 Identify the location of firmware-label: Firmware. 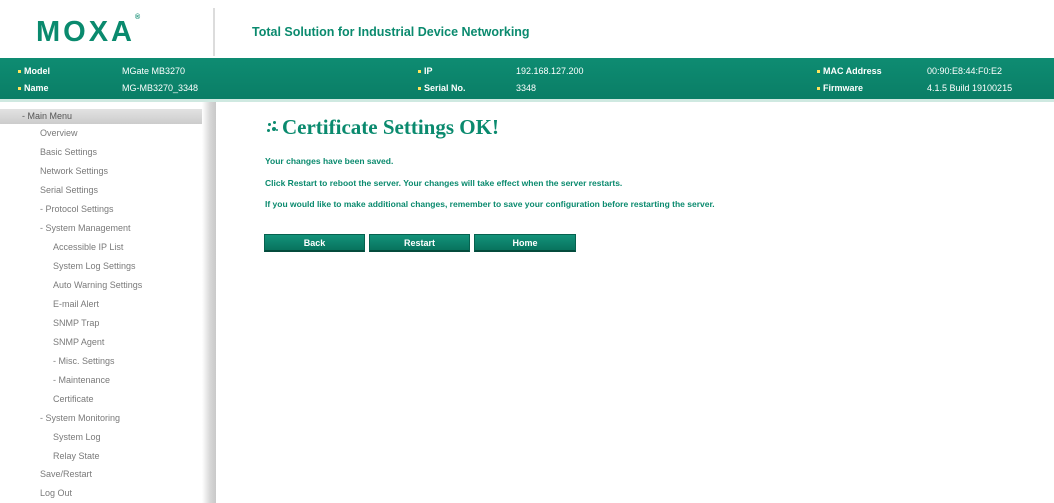
(843, 88).